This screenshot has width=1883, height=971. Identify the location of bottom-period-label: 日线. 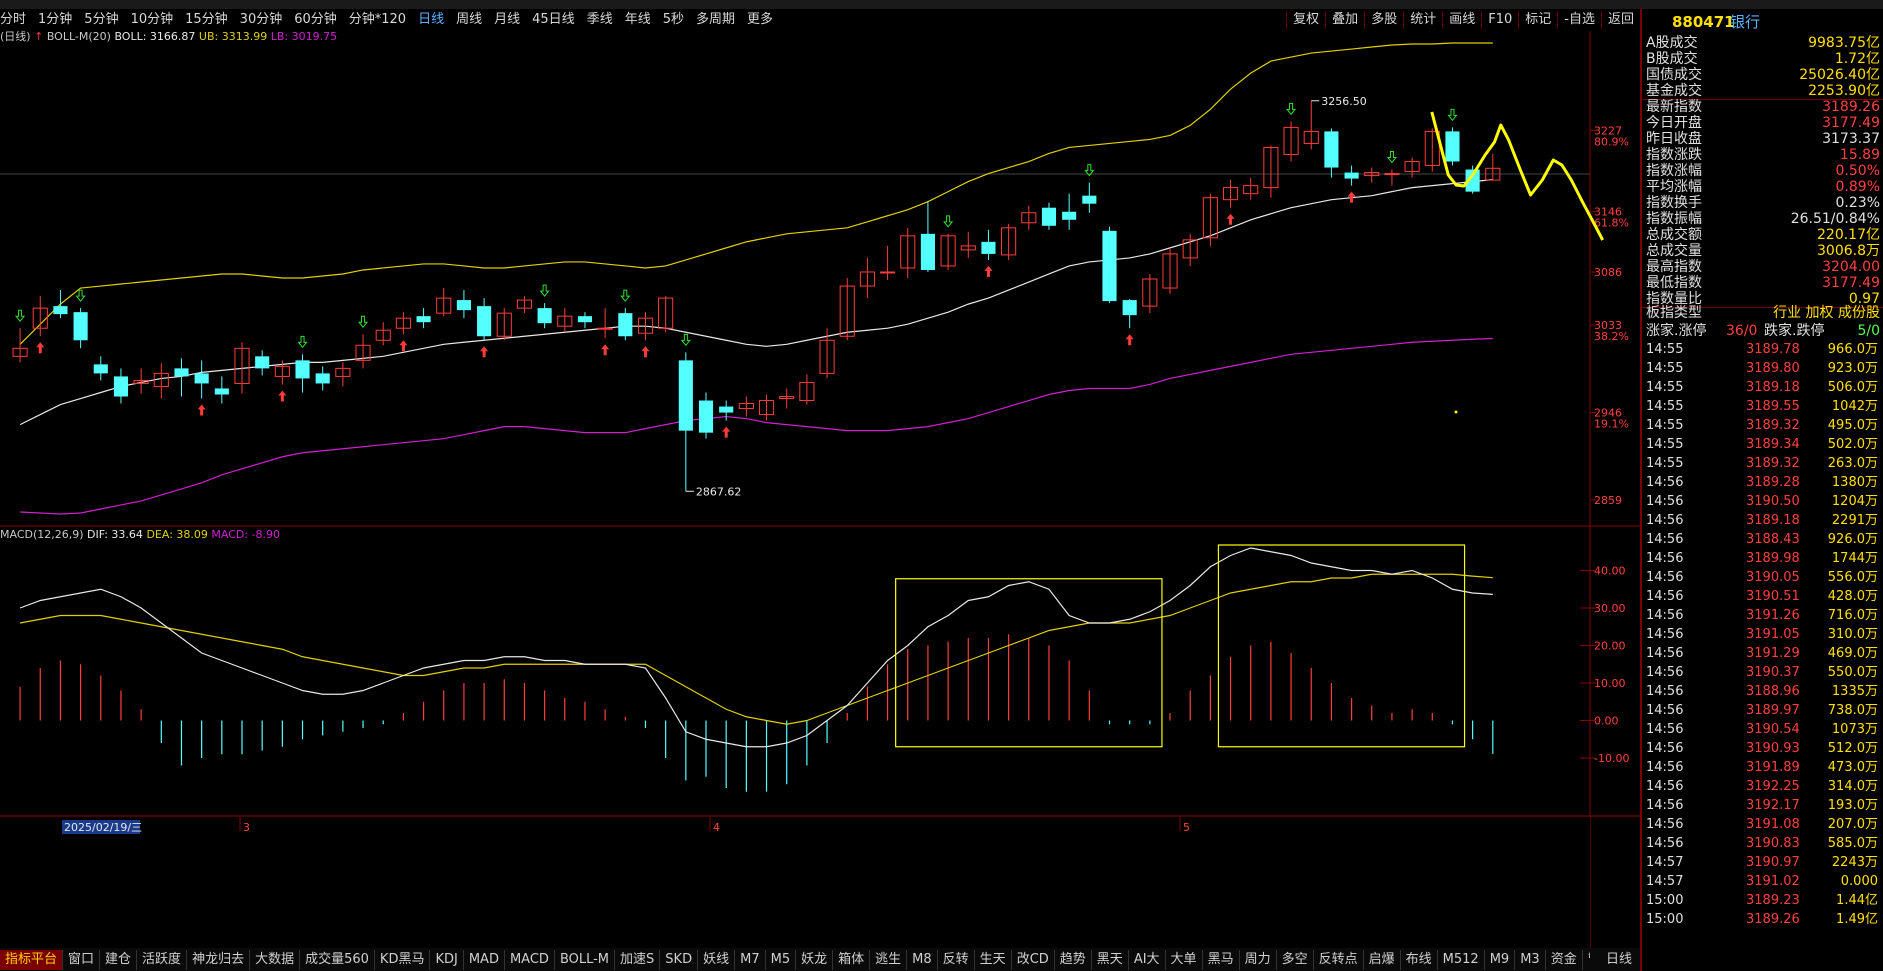
(1619, 960).